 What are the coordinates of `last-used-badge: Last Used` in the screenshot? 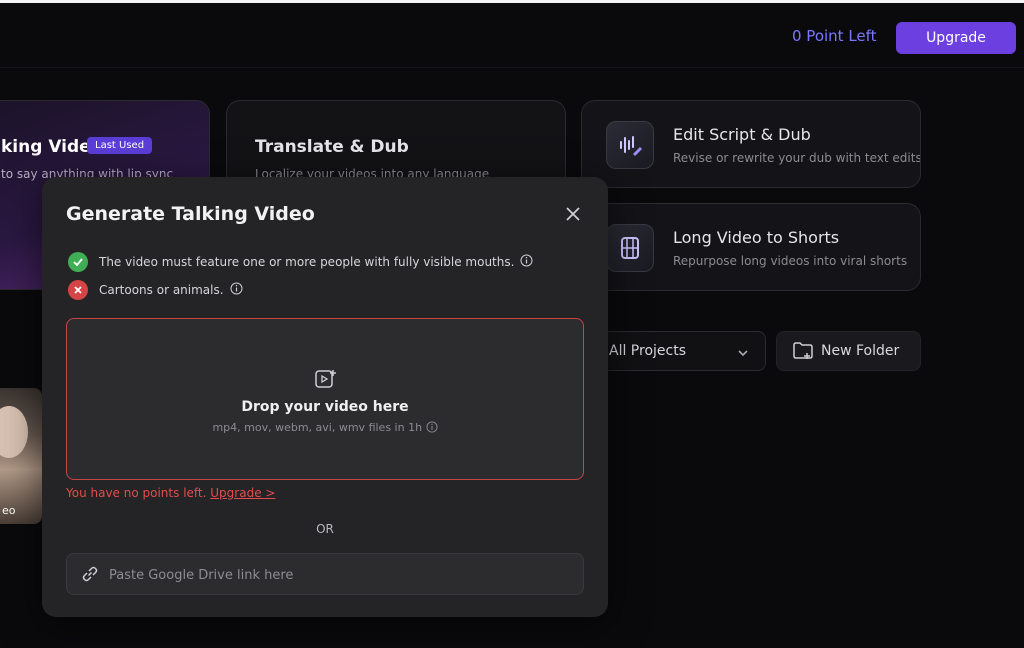 It's located at (120, 145).